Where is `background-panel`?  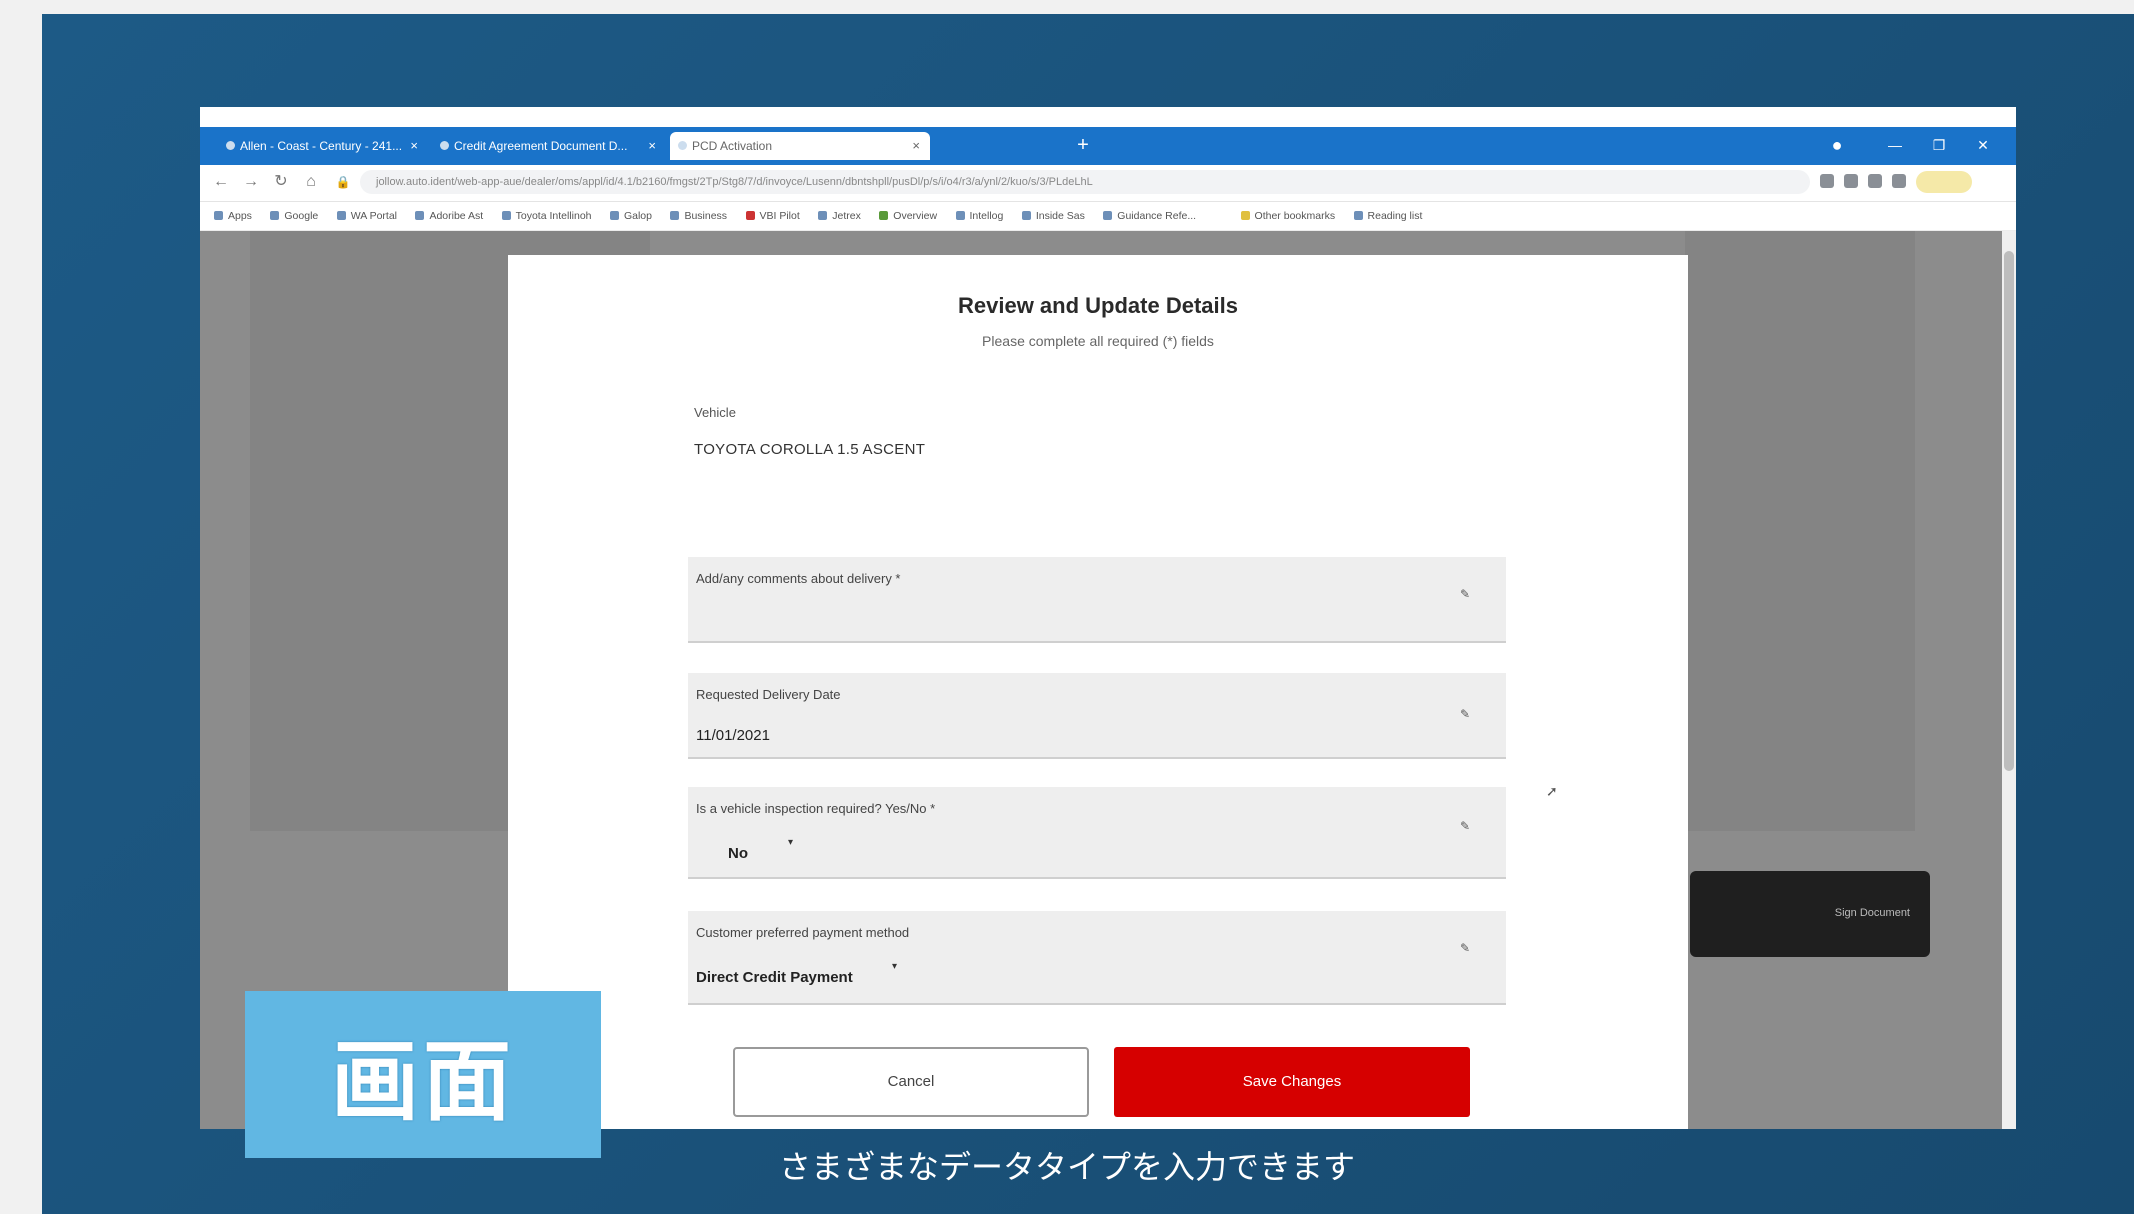
background-panel is located at coordinates (1800, 531).